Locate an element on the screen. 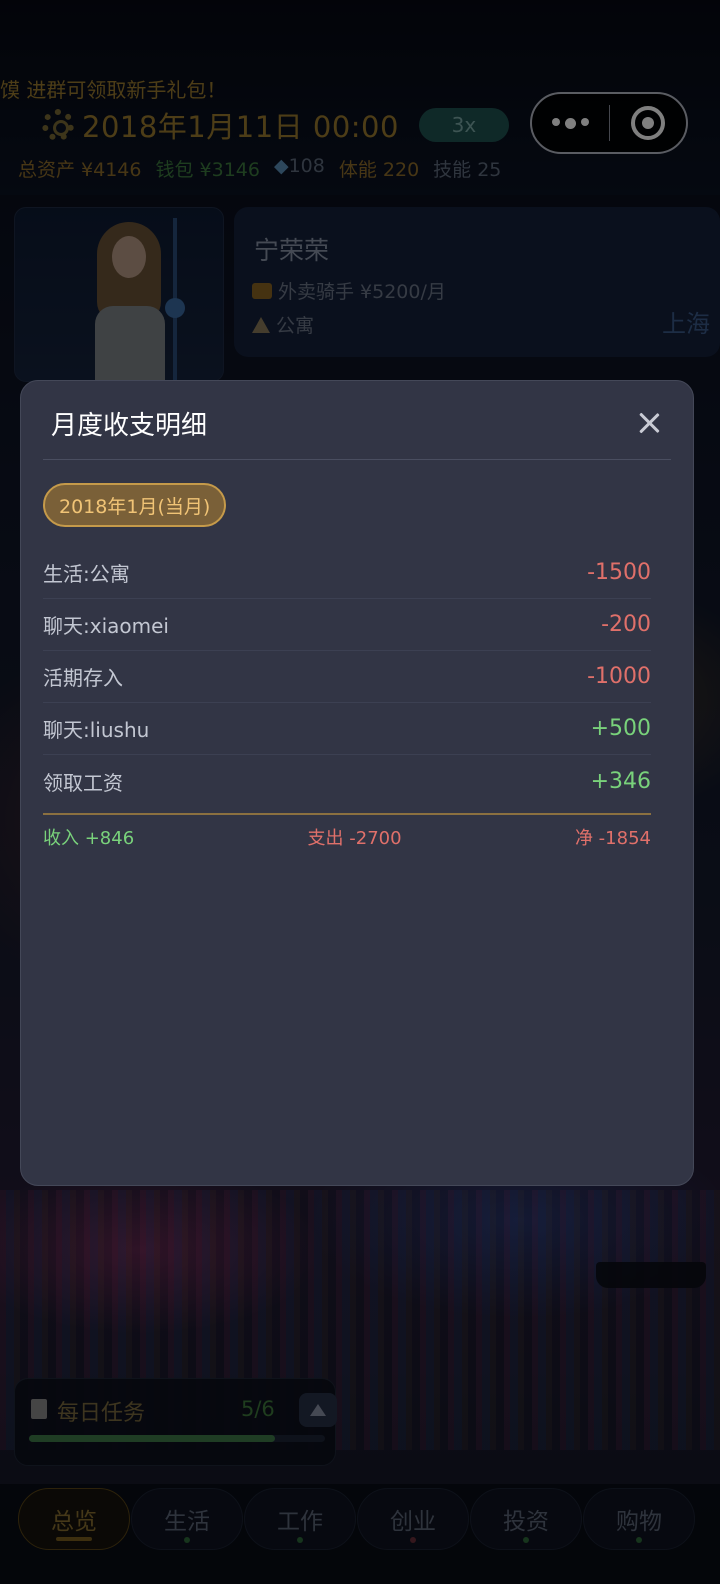 The height and width of the screenshot is (1584, 720). statement-row: 生活:公寓 -1500 is located at coordinates (347, 573).